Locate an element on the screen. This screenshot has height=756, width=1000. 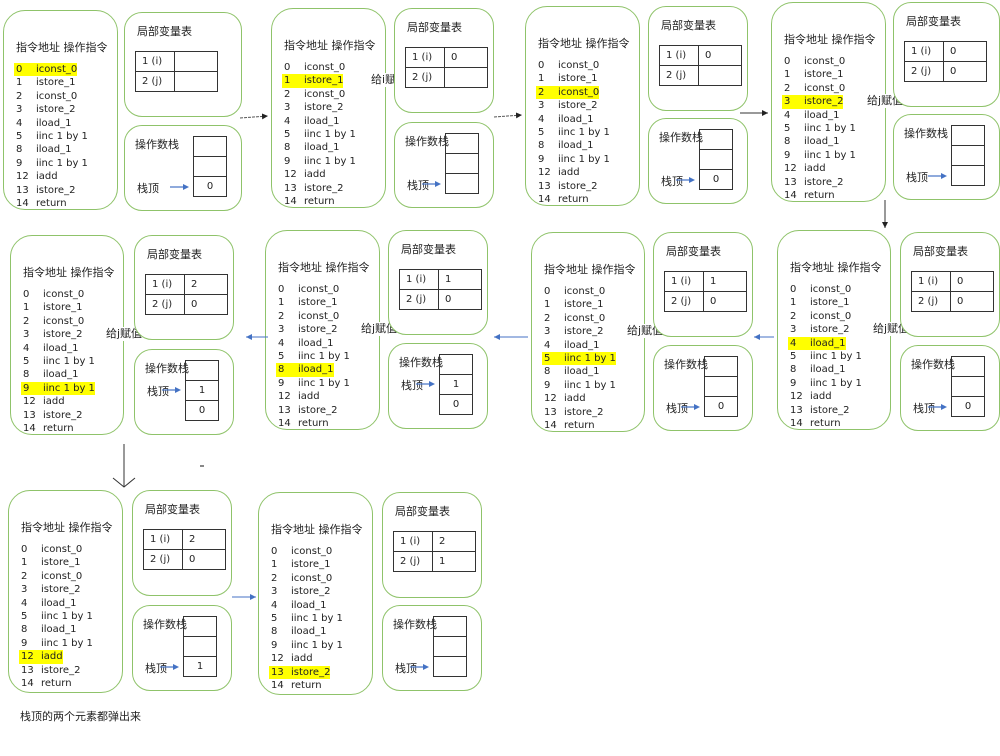
instruction-row: 3 istore_2 给j赋值 is located at coordinates (849, 329).